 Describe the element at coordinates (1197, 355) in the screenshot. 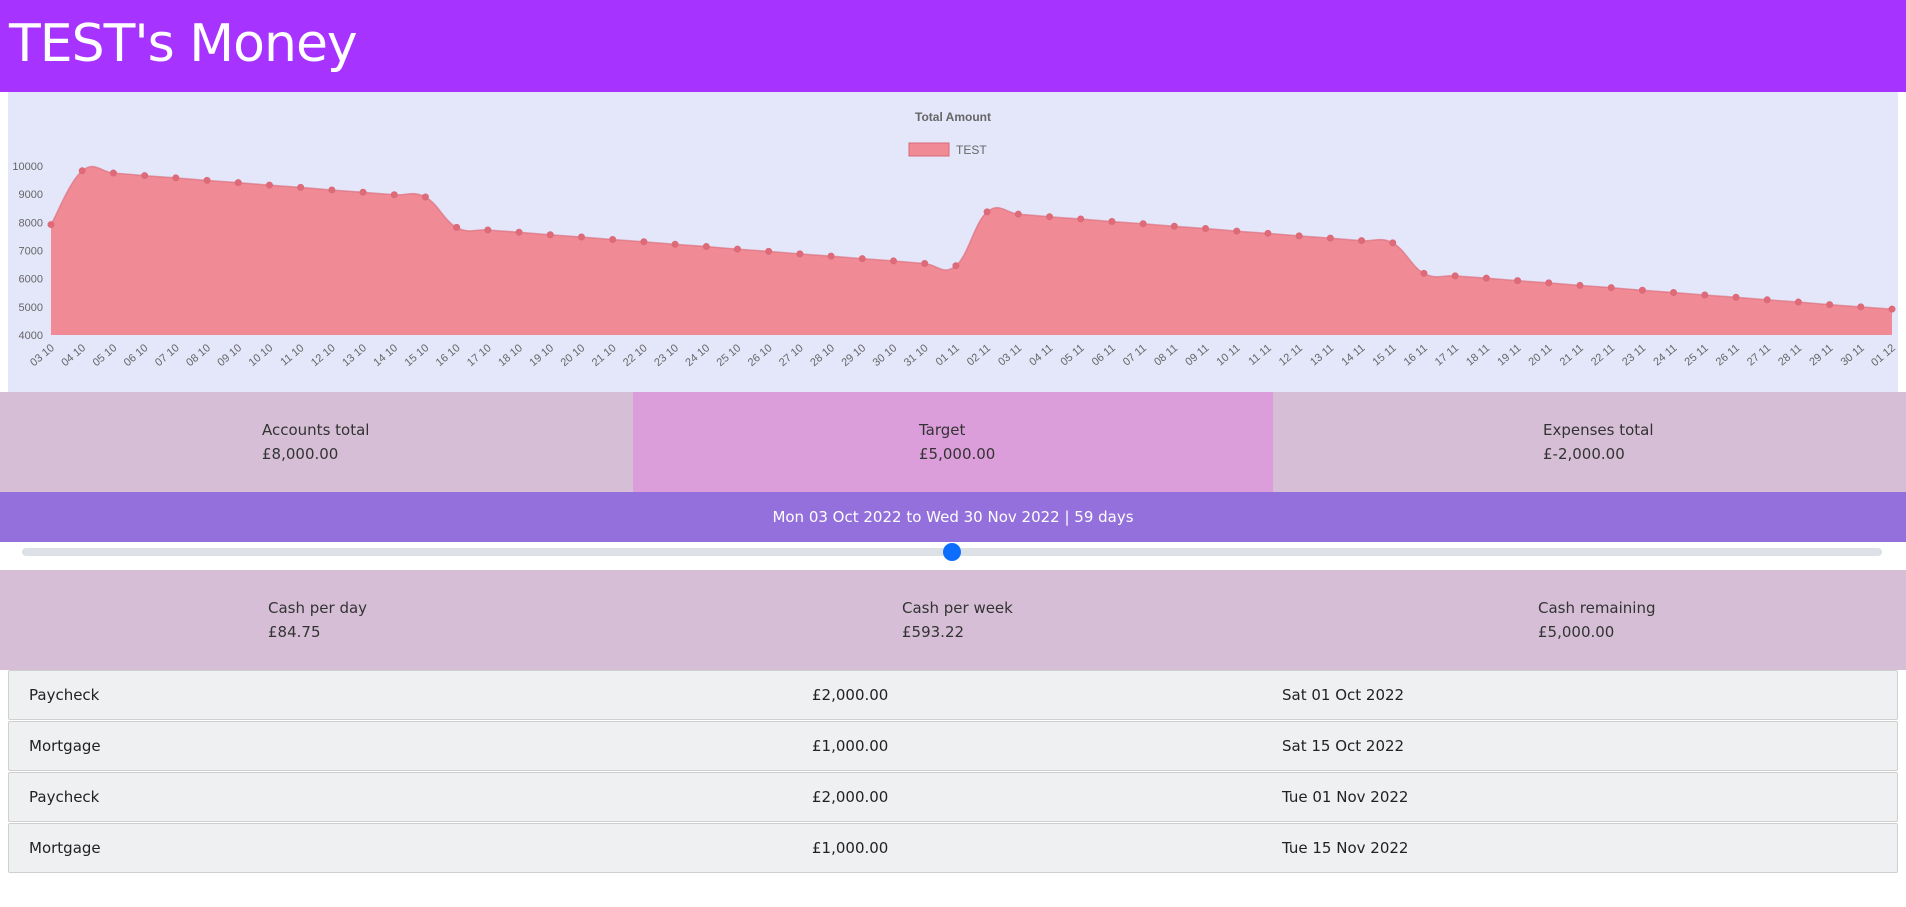

I see `x-tick-label: 09 11` at that location.